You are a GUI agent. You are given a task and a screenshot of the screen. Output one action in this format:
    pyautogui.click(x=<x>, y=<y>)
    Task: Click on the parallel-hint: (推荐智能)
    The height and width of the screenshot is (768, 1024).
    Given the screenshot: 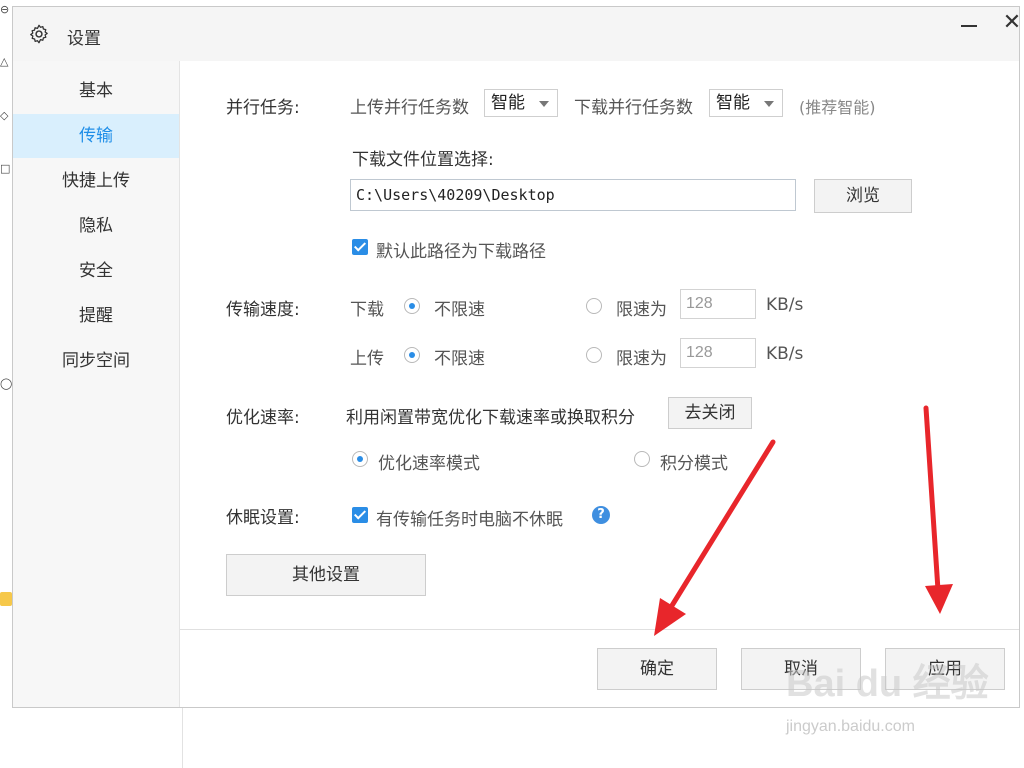 What is the action you would take?
    pyautogui.click(x=837, y=107)
    